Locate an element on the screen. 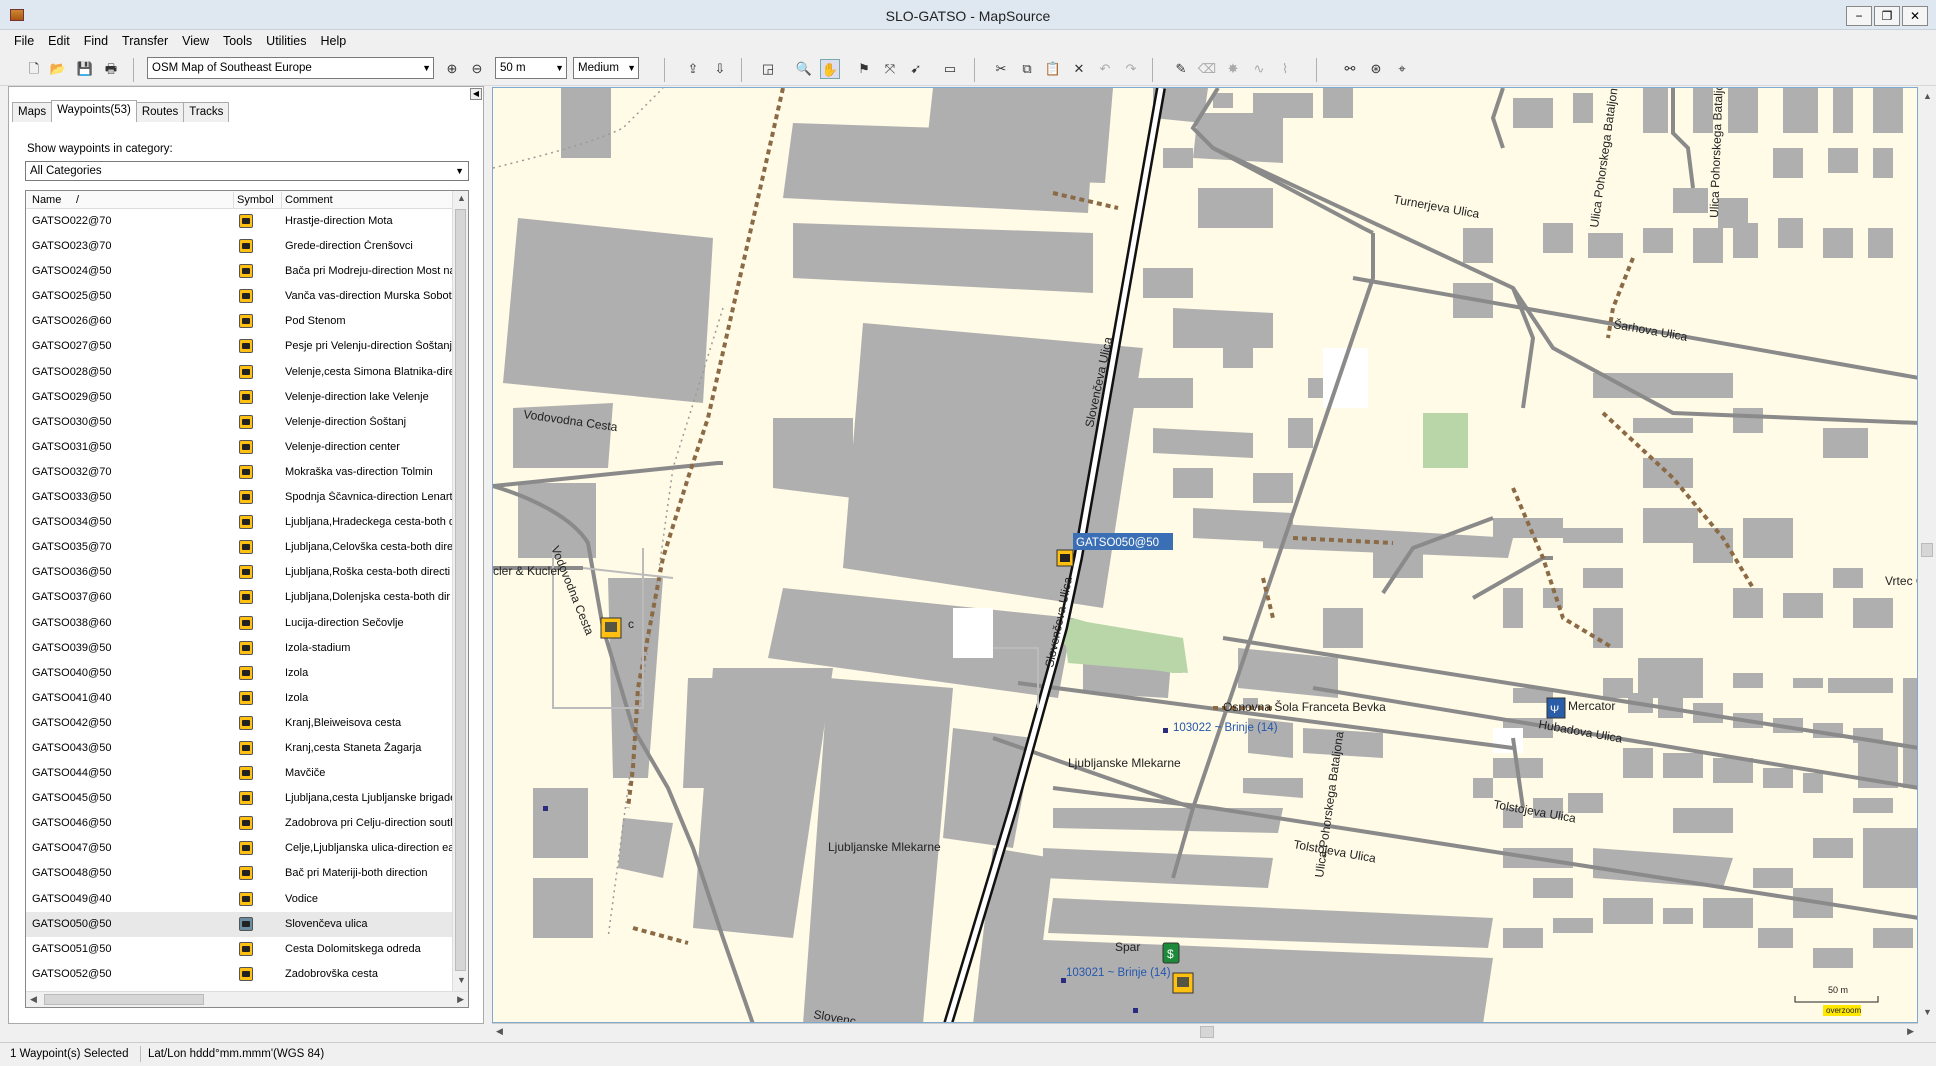  list-horizontal-scrollbar: ◀ ▶ is located at coordinates (247, 999).